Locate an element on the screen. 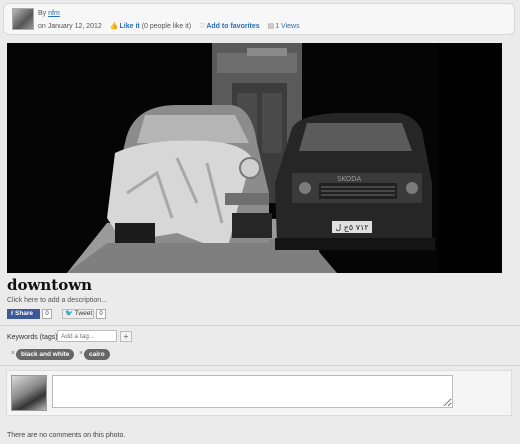 This screenshot has height=444, width=520. comment-form is located at coordinates (259, 393).